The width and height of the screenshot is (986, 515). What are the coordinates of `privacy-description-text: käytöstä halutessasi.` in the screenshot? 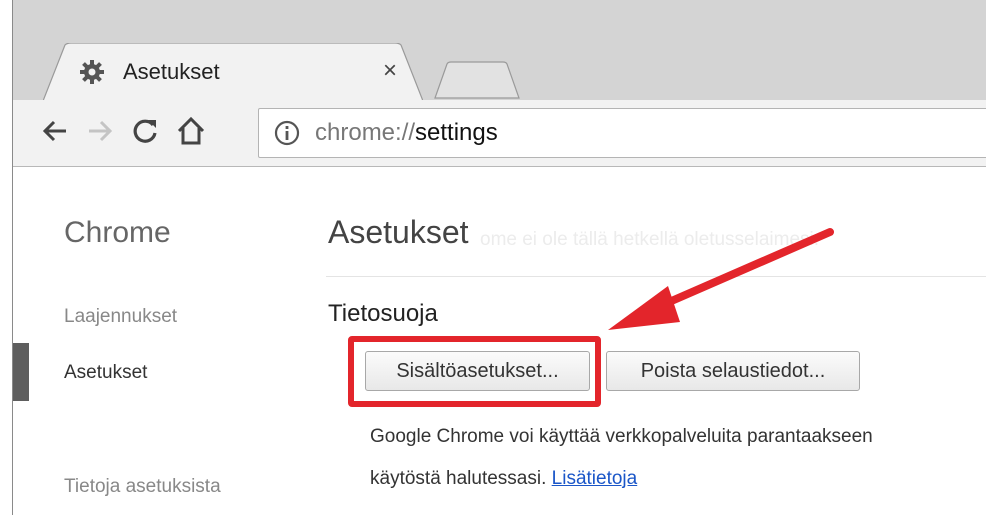 It's located at (458, 478).